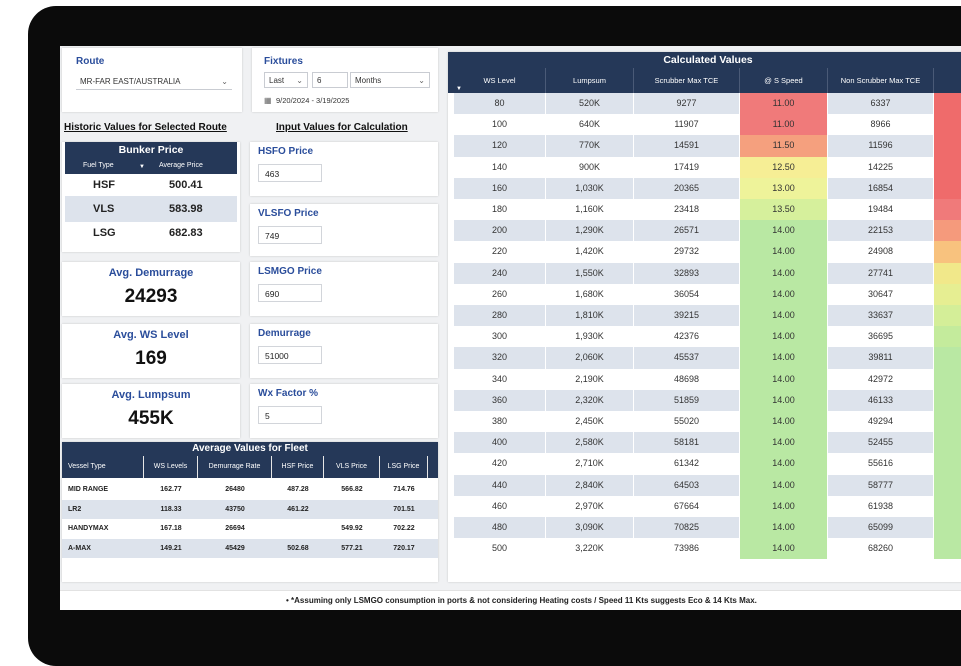 This screenshot has height=666, width=961. I want to click on calc-cell-lump: 520K, so click(590, 104).